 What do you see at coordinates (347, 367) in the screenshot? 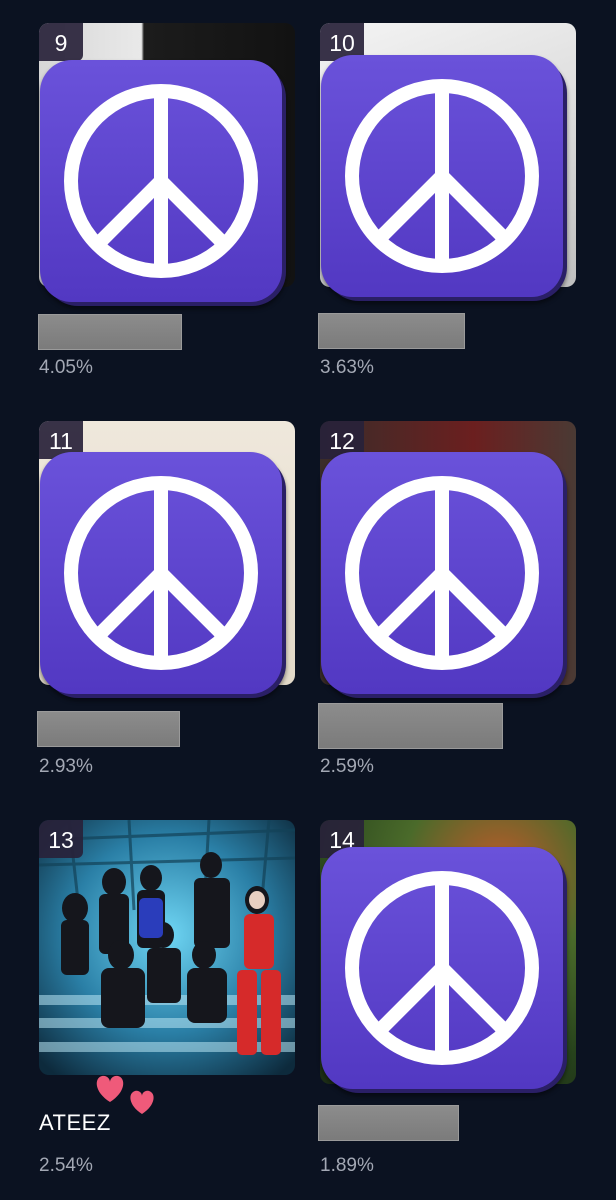
I see `vote-percentage: 3.63%` at bounding box center [347, 367].